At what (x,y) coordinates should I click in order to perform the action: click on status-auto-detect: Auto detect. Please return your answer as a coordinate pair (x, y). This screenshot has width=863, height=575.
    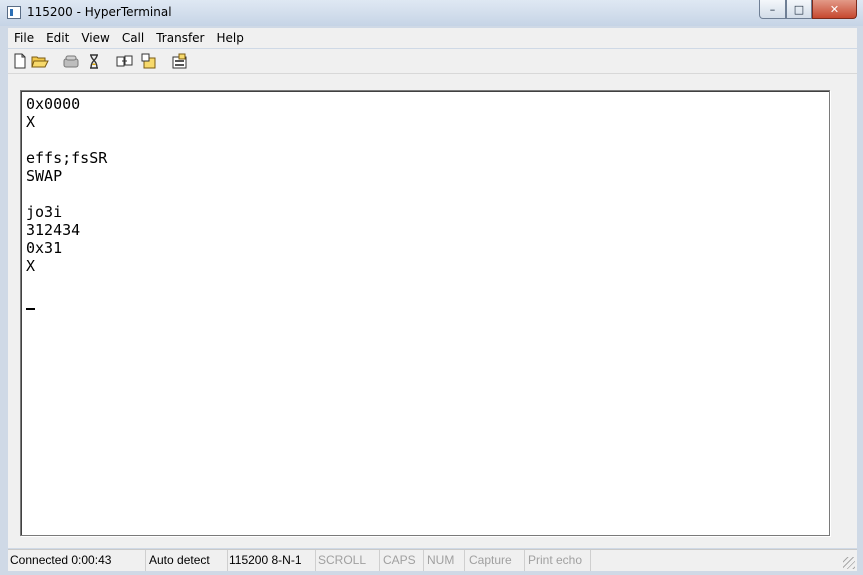
    Looking at the image, I should click on (187, 560).